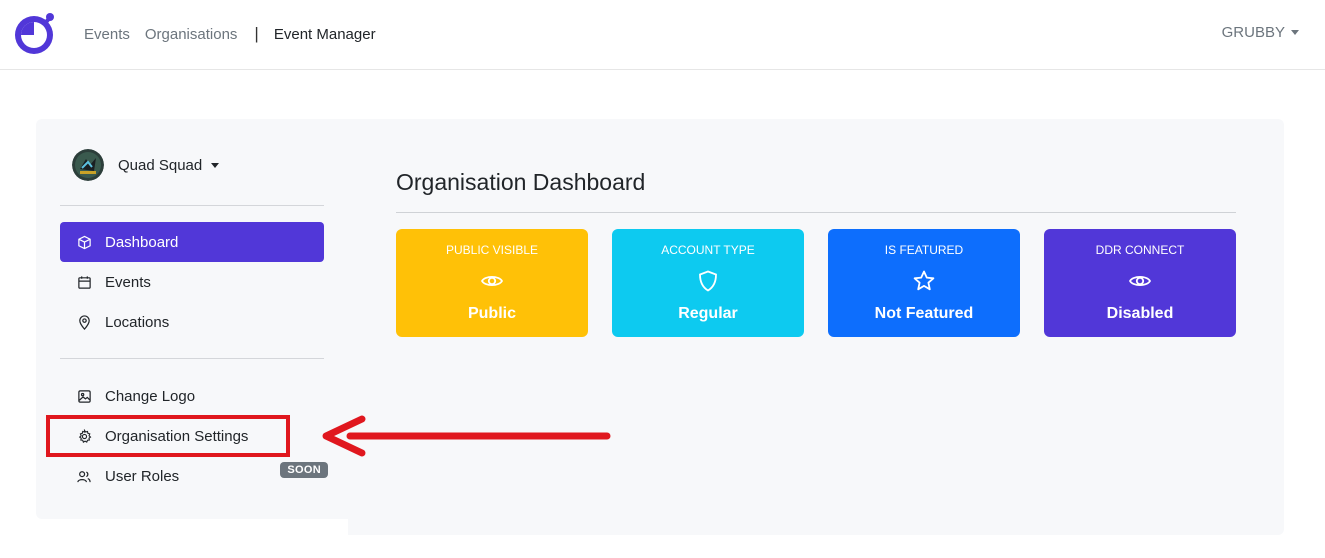 Image resolution: width=1325 pixels, height=558 pixels. I want to click on star-icon, so click(924, 280).